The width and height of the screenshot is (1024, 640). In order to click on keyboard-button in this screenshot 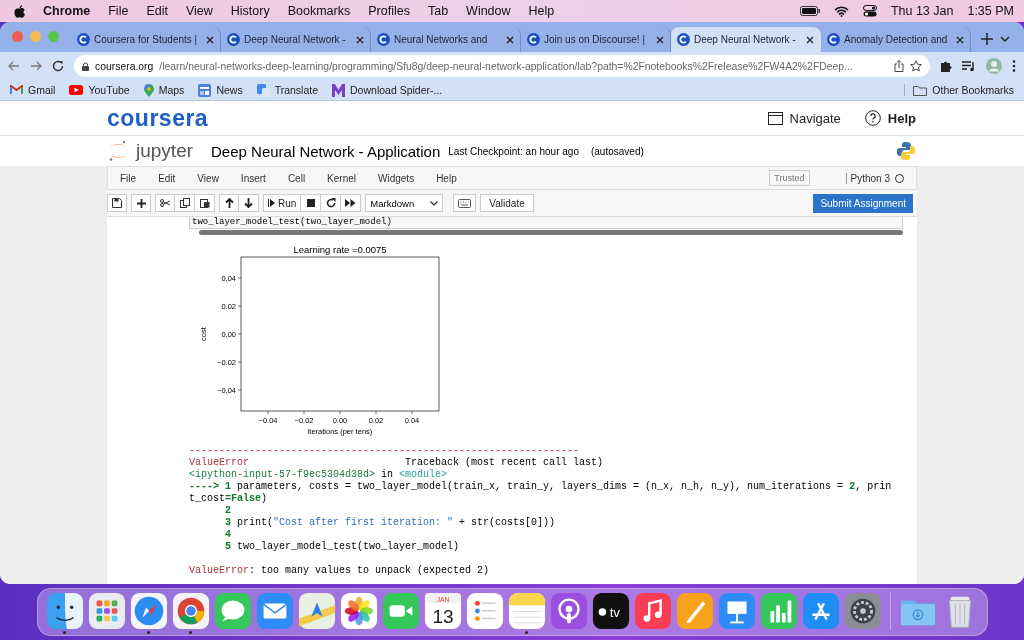, I will do `click(465, 203)`.